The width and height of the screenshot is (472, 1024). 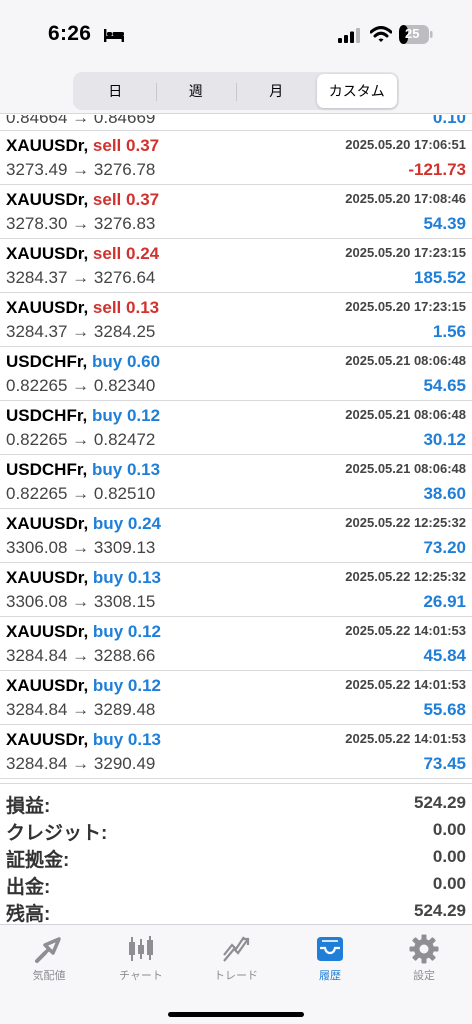 I want to click on trade-time: 2025.05.20 17:23:15, so click(x=405, y=252).